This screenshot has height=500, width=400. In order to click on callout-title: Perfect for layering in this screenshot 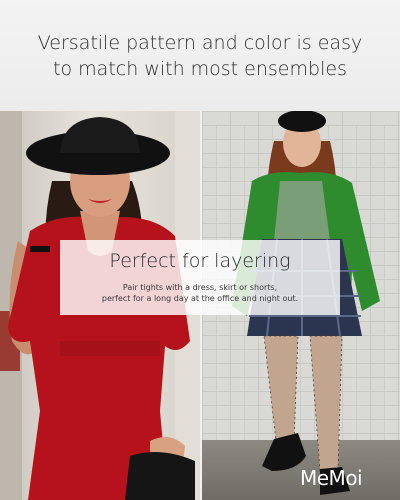, I will do `click(200, 261)`.